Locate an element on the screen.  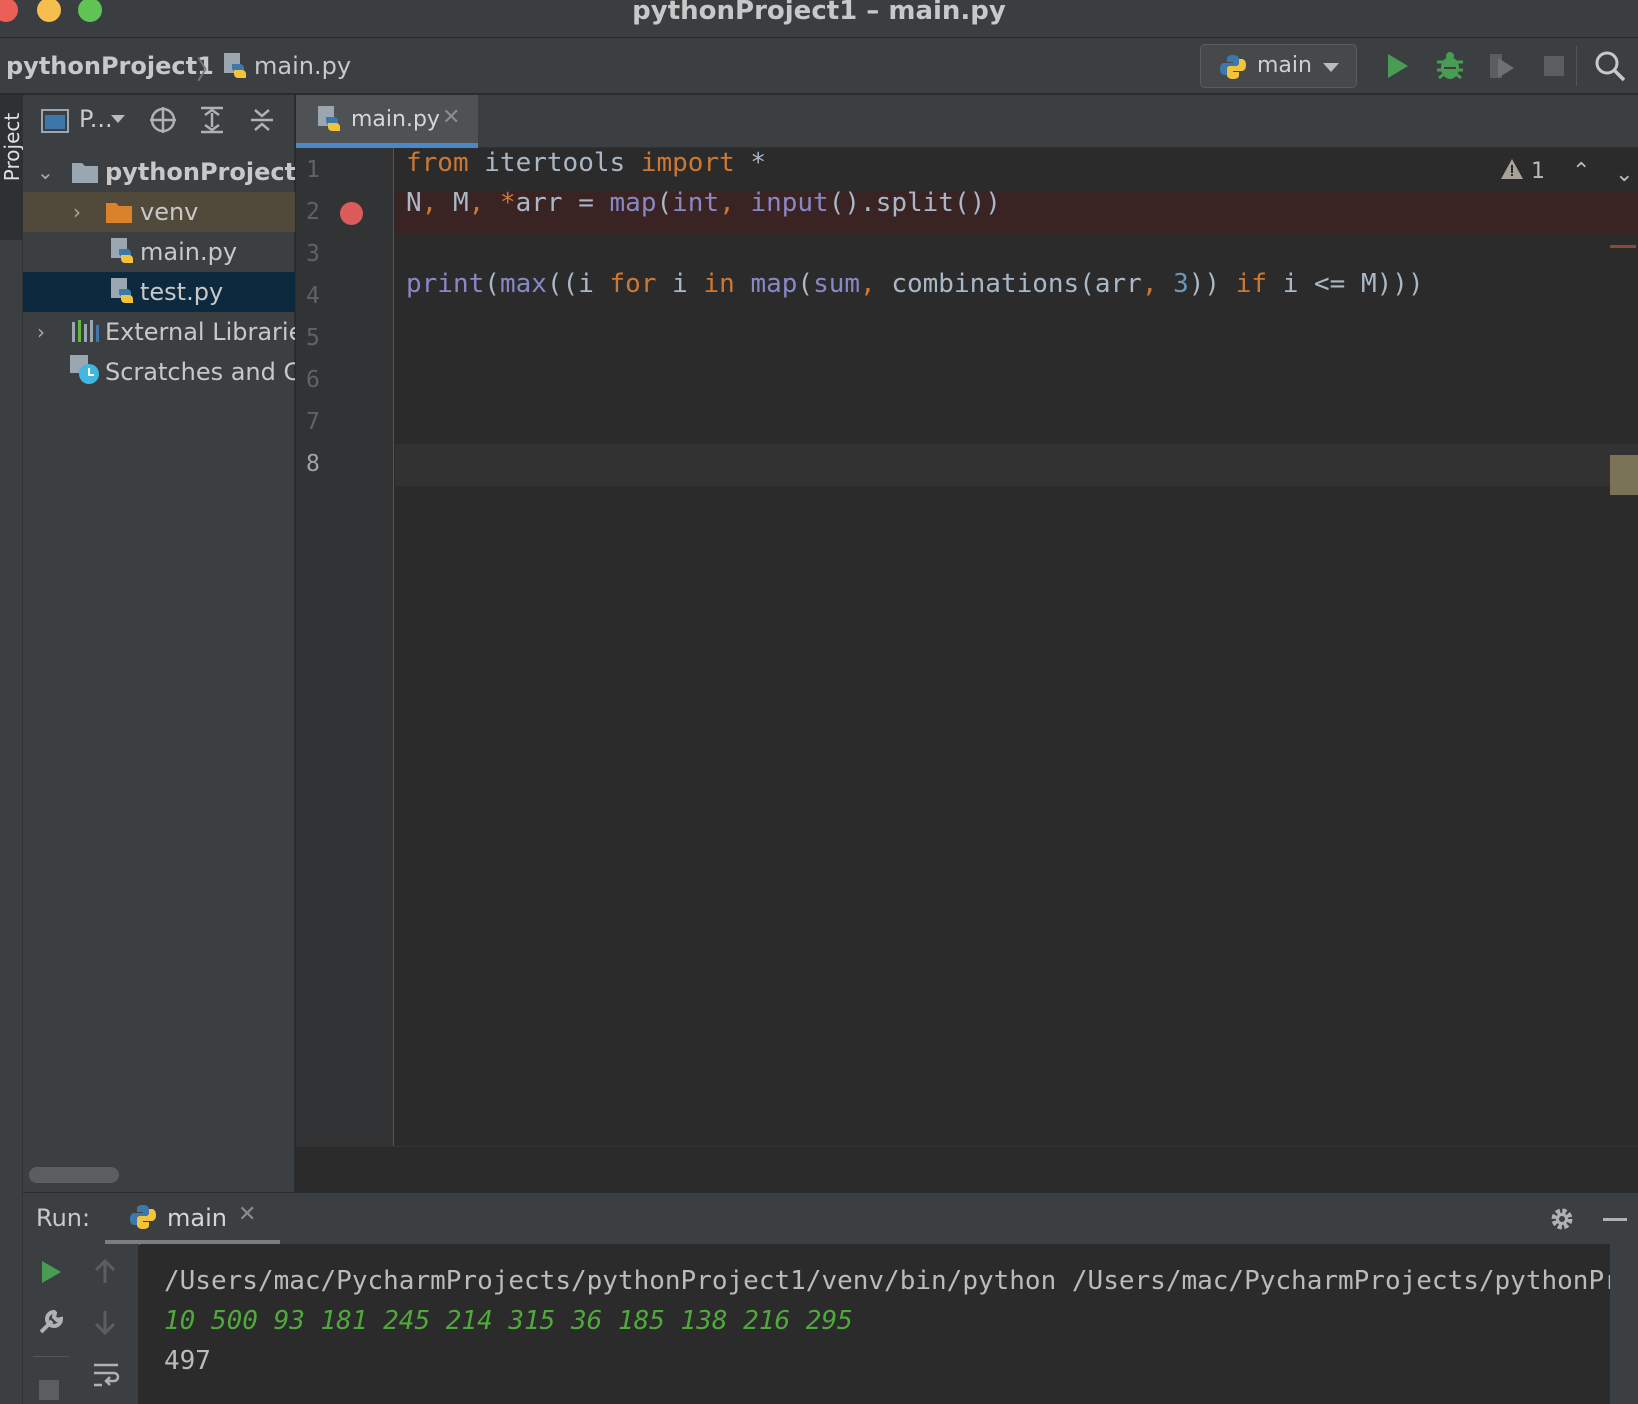
collapse-all-button is located at coordinates (262, 120).